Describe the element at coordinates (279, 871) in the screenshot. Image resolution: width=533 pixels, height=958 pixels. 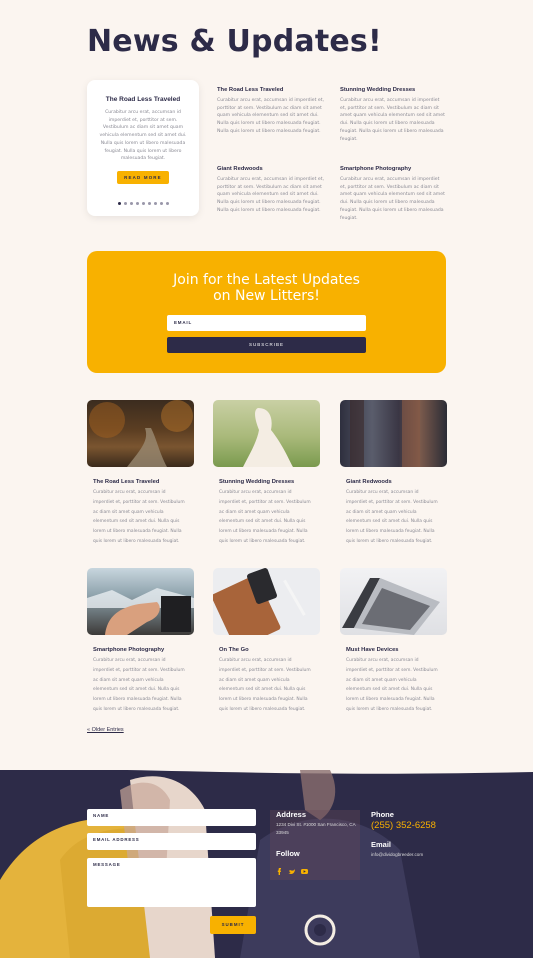
I see `facebook-icon` at that location.